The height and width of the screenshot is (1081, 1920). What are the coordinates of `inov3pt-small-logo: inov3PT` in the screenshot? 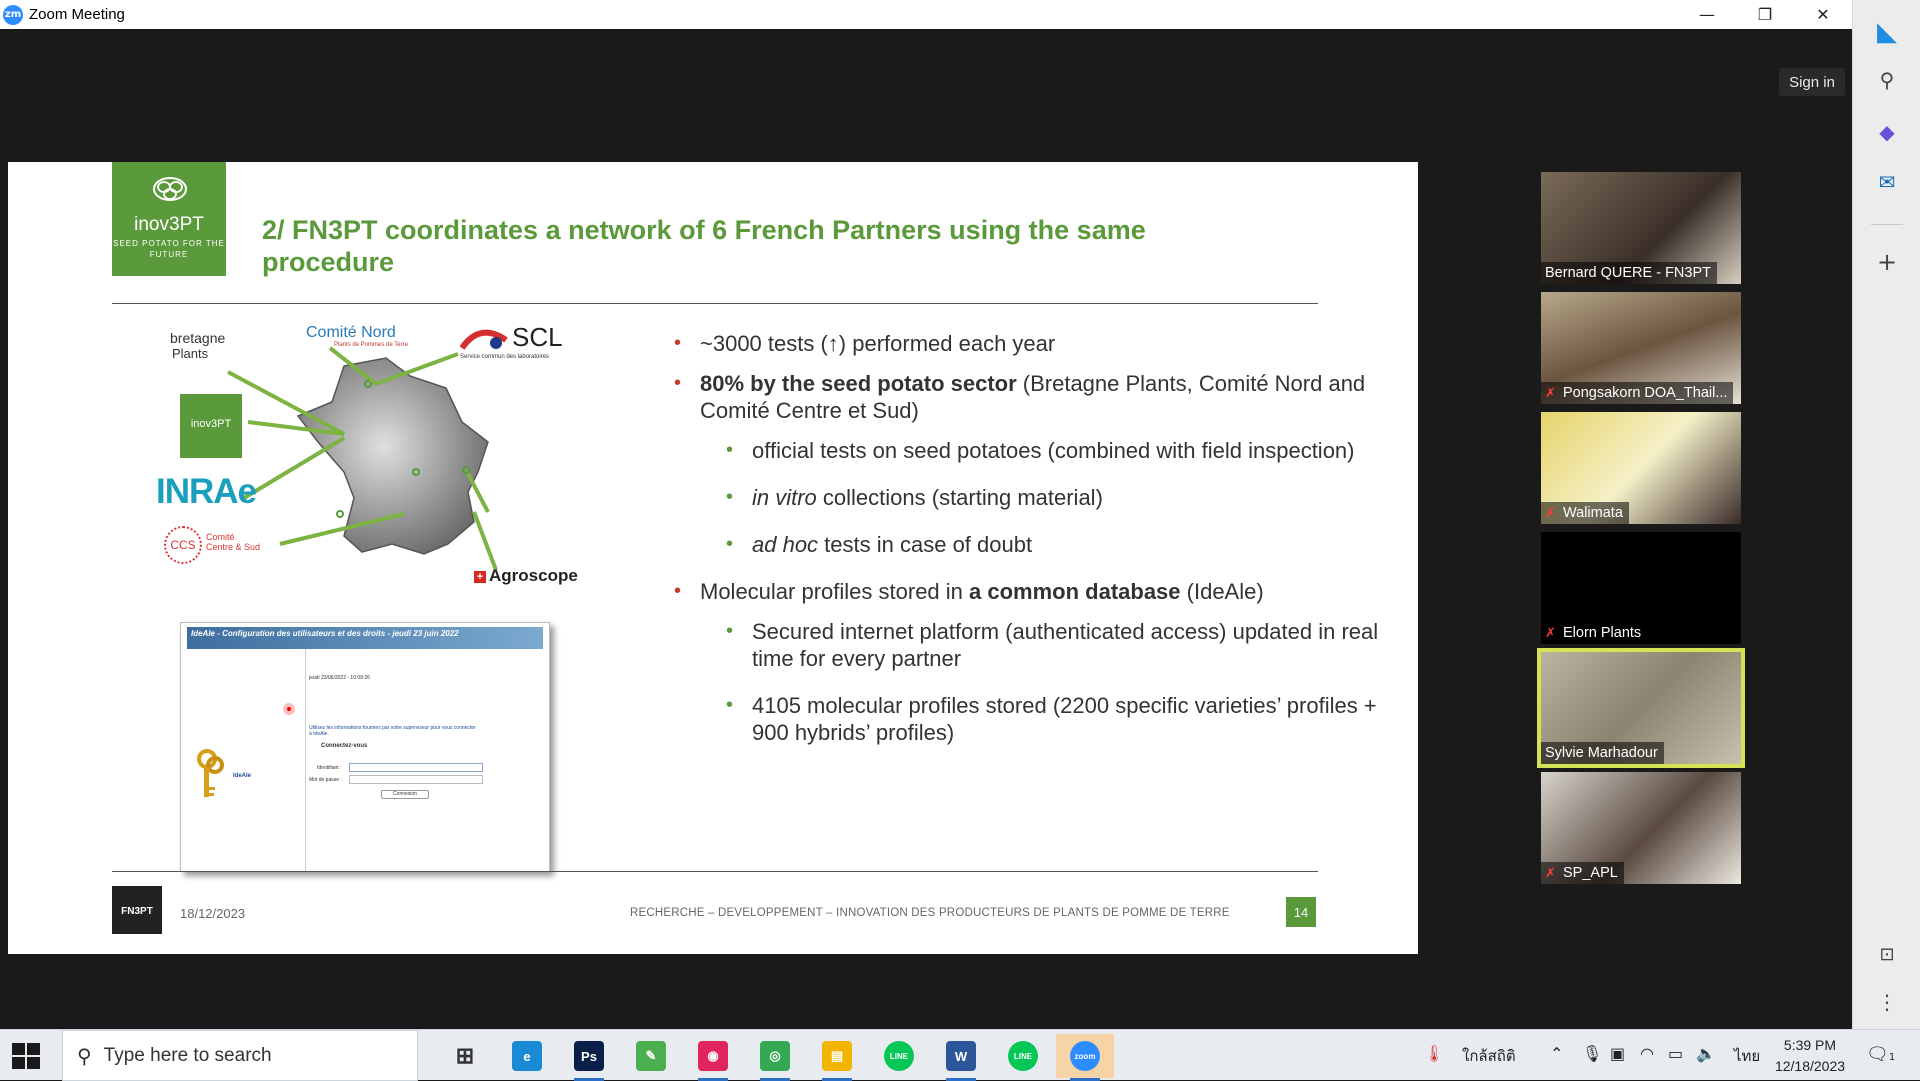 It's located at (211, 426).